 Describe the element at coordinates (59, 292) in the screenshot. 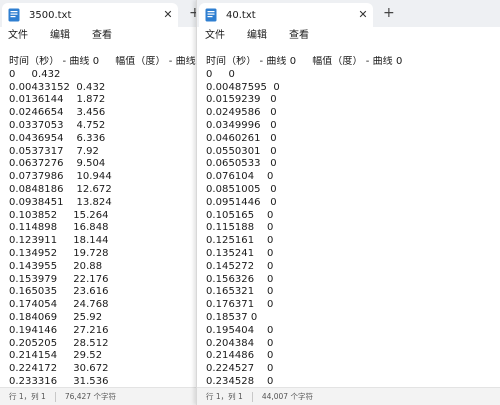

I see `data-line: 0.165035 23.616` at that location.